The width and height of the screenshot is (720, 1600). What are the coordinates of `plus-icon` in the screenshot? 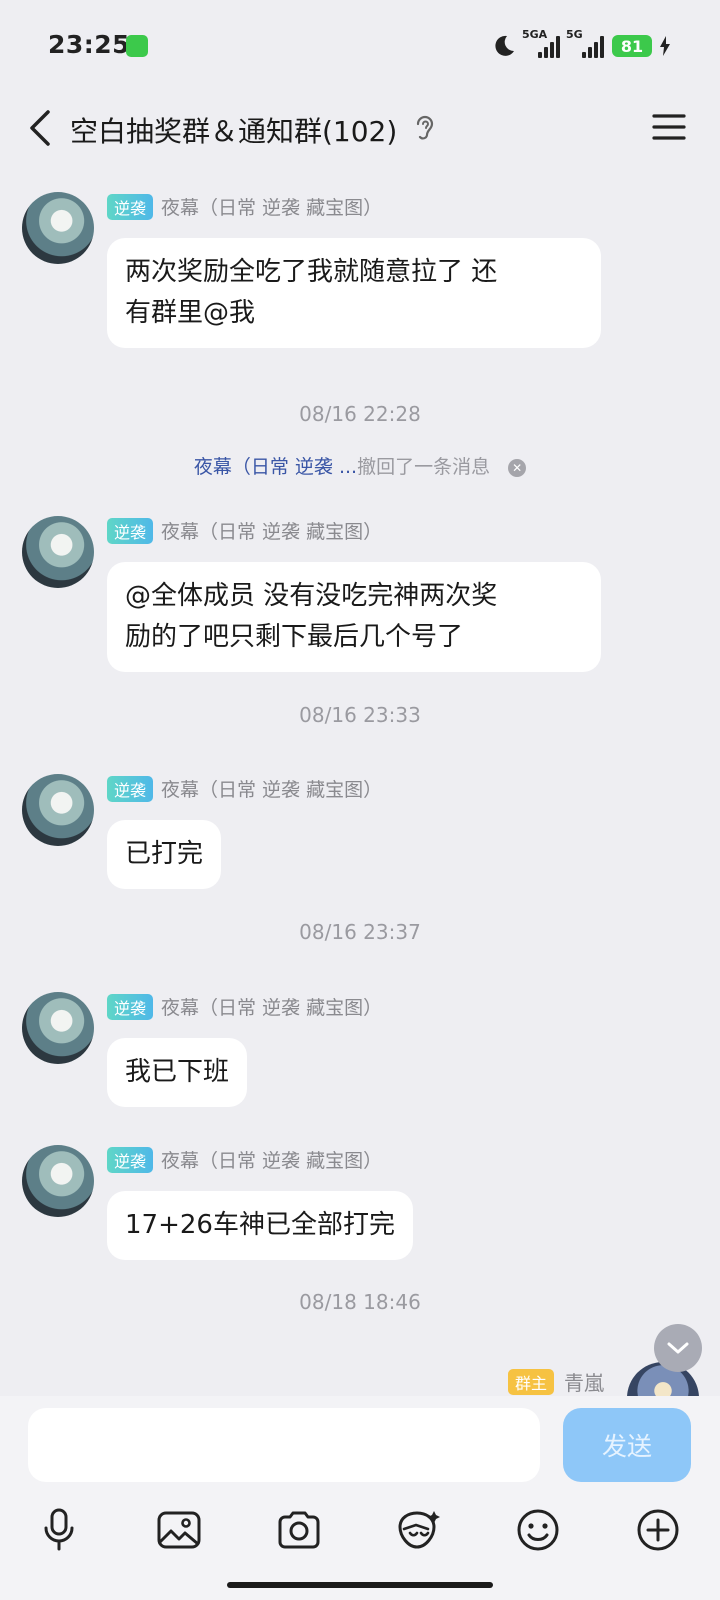 It's located at (658, 1530).